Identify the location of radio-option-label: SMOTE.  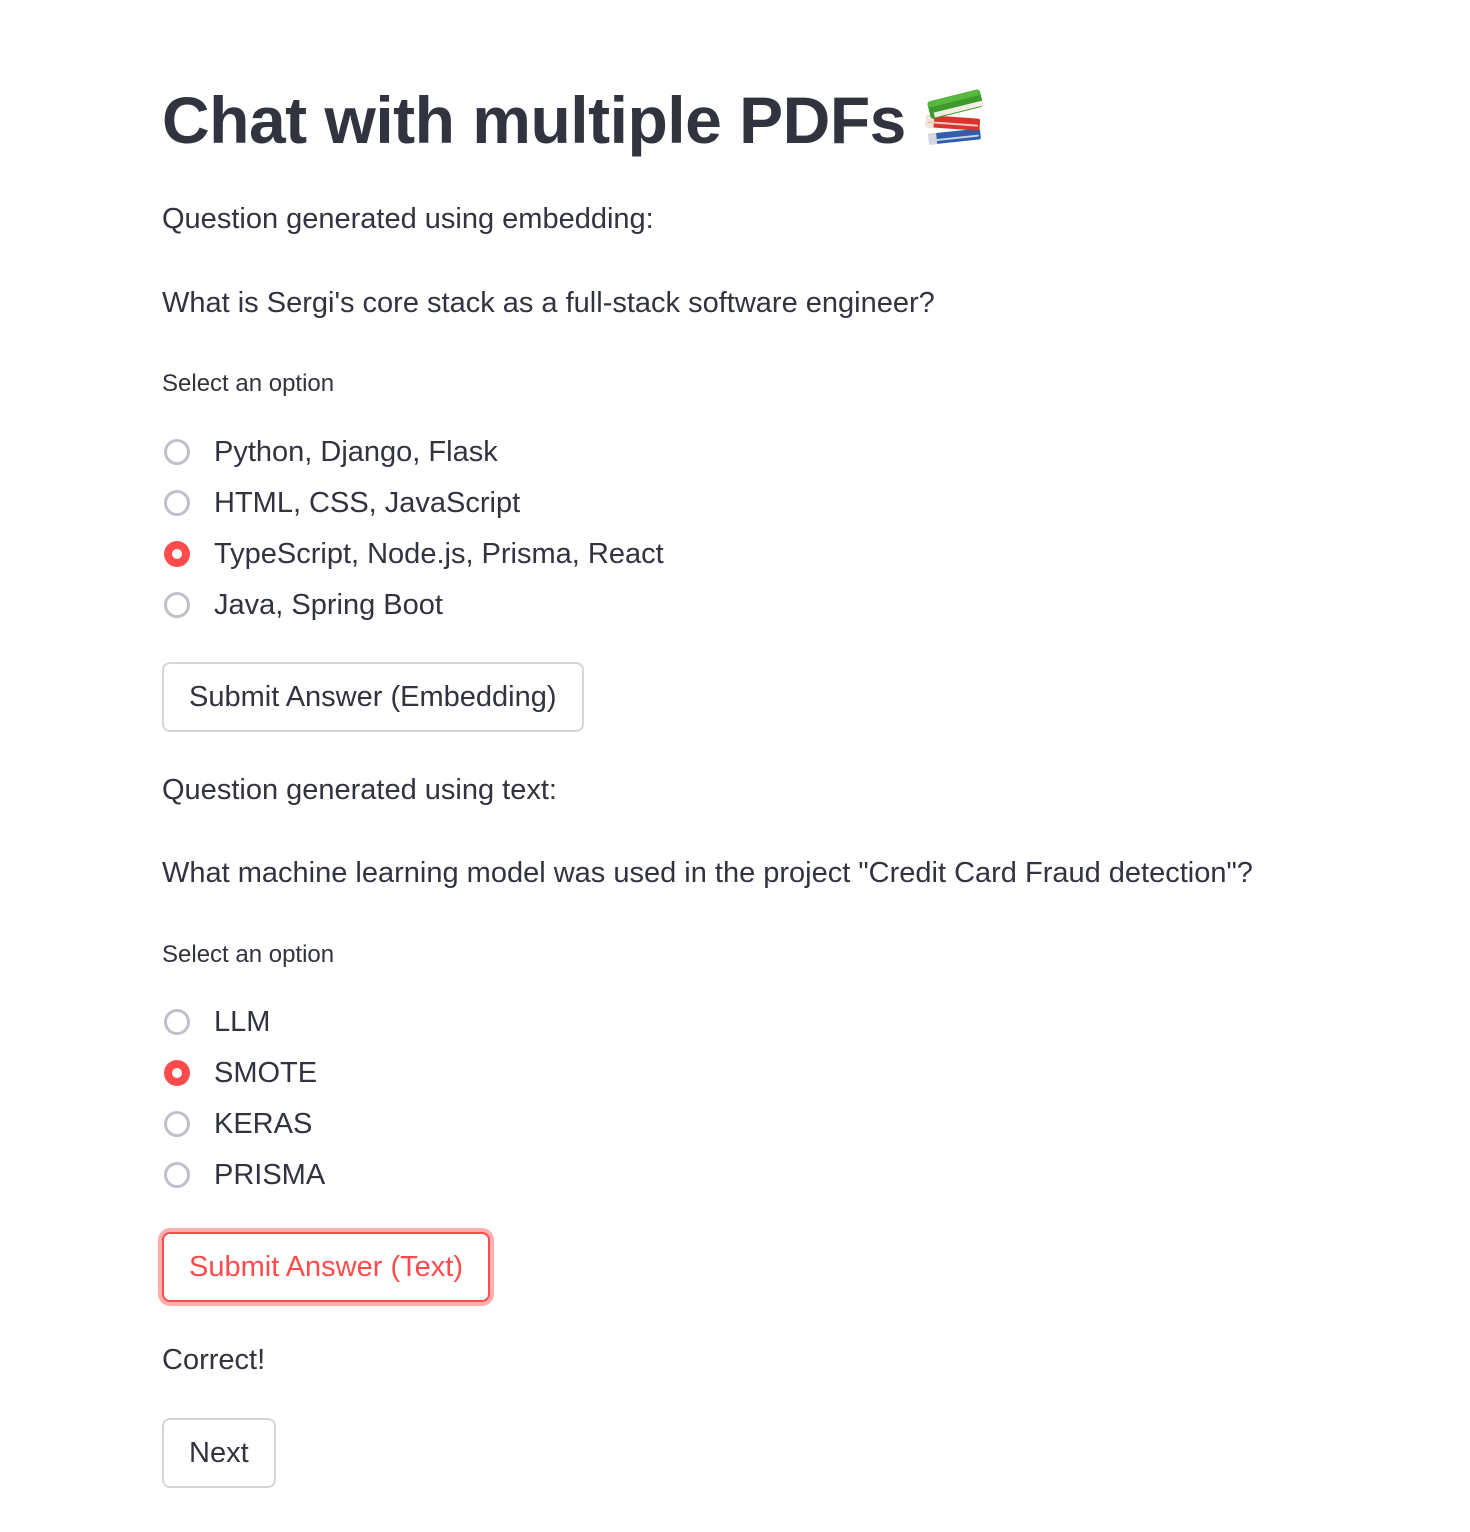
(266, 1073).